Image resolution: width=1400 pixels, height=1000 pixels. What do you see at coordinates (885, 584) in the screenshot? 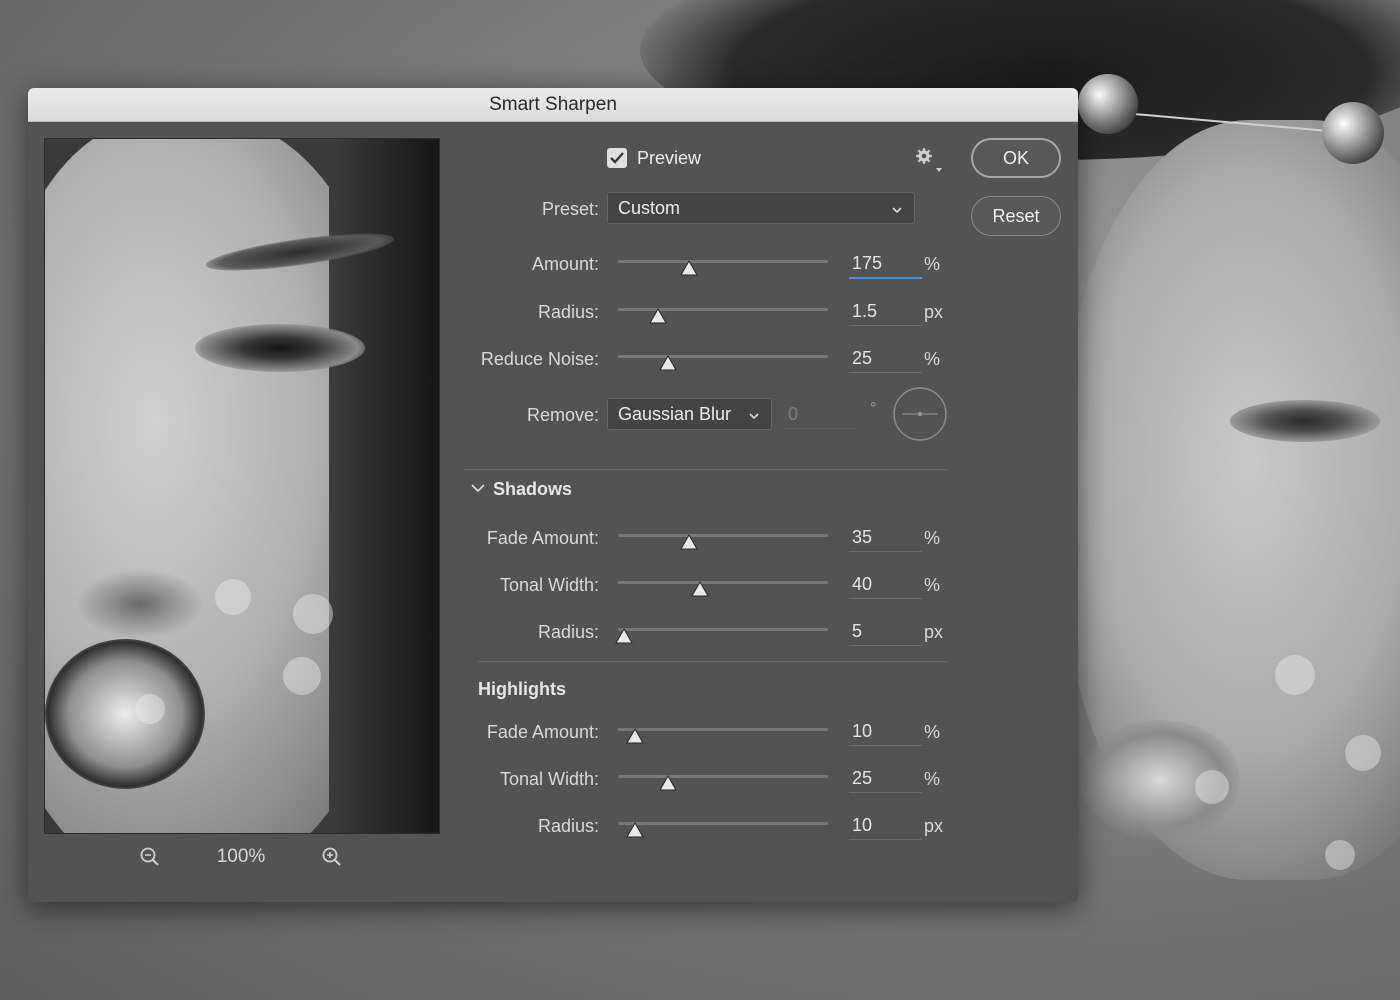
I see `shadows-tonal-width-field` at bounding box center [885, 584].